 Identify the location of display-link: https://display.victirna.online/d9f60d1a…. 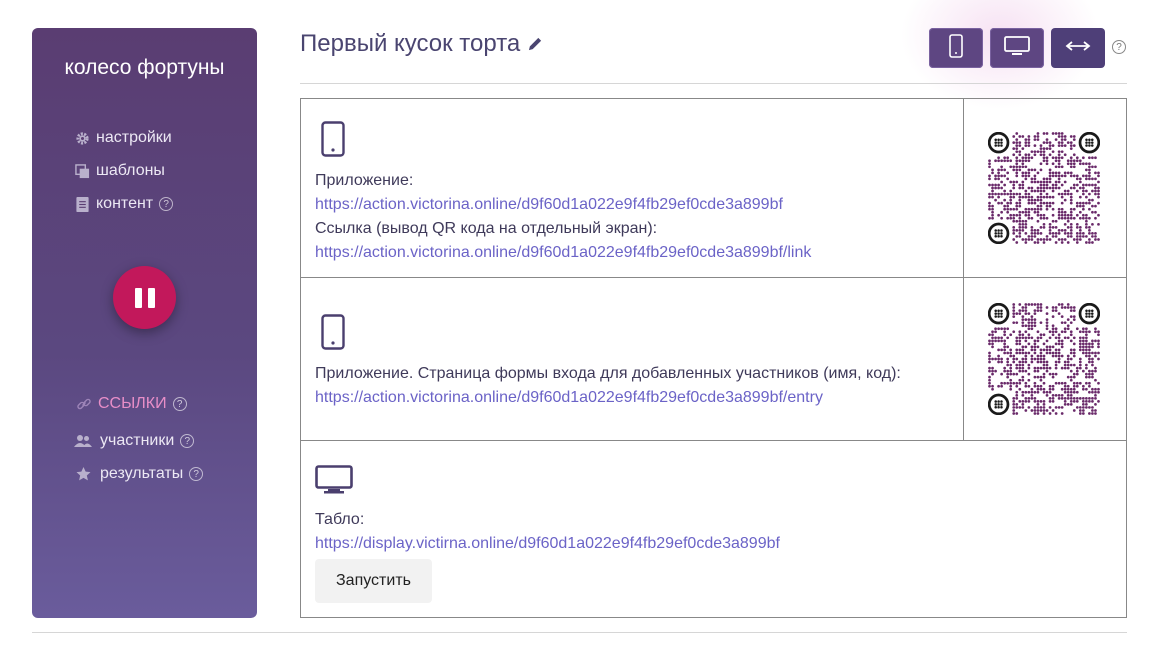
(547, 544).